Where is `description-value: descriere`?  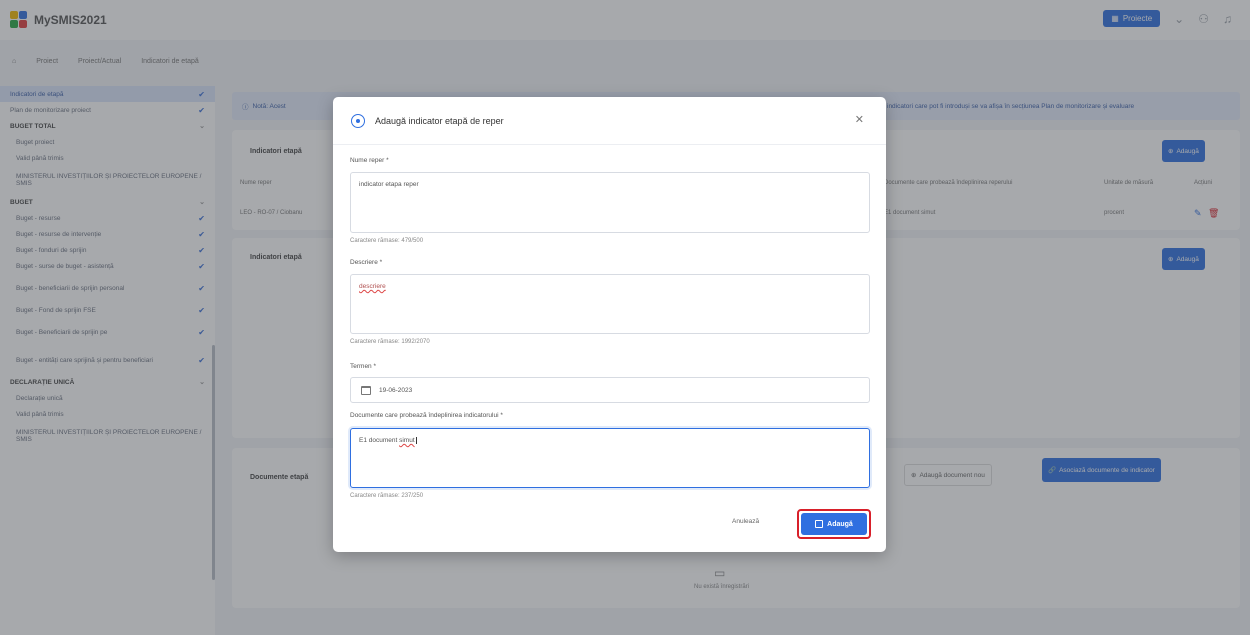 description-value: descriere is located at coordinates (372, 286).